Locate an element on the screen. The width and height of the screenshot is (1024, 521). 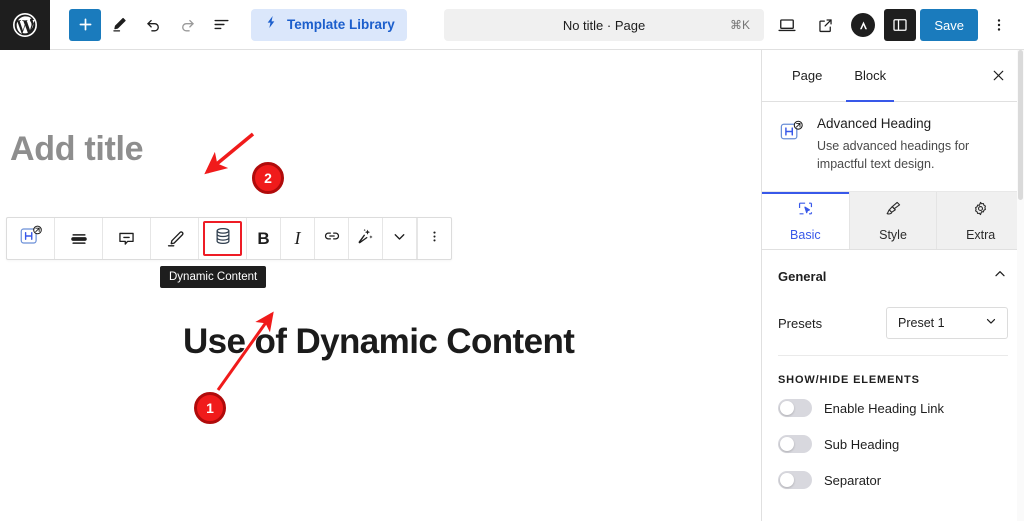
presets-field-row: Presets Preset 1 is located at coordinates (893, 325).